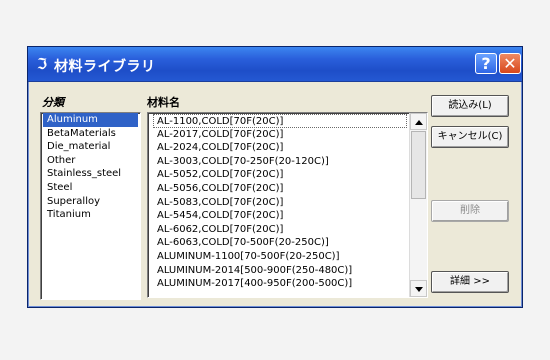 The height and width of the screenshot is (360, 550). Describe the element at coordinates (280, 175) in the screenshot. I see `material-item: AL-5052,COLD[70F(20C)]` at that location.